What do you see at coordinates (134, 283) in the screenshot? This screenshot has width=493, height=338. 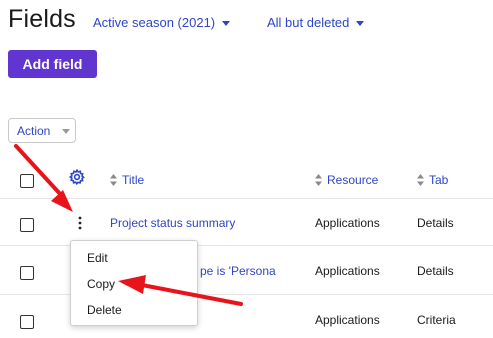 I see `row-context-menu: Edit Copy Delete` at bounding box center [134, 283].